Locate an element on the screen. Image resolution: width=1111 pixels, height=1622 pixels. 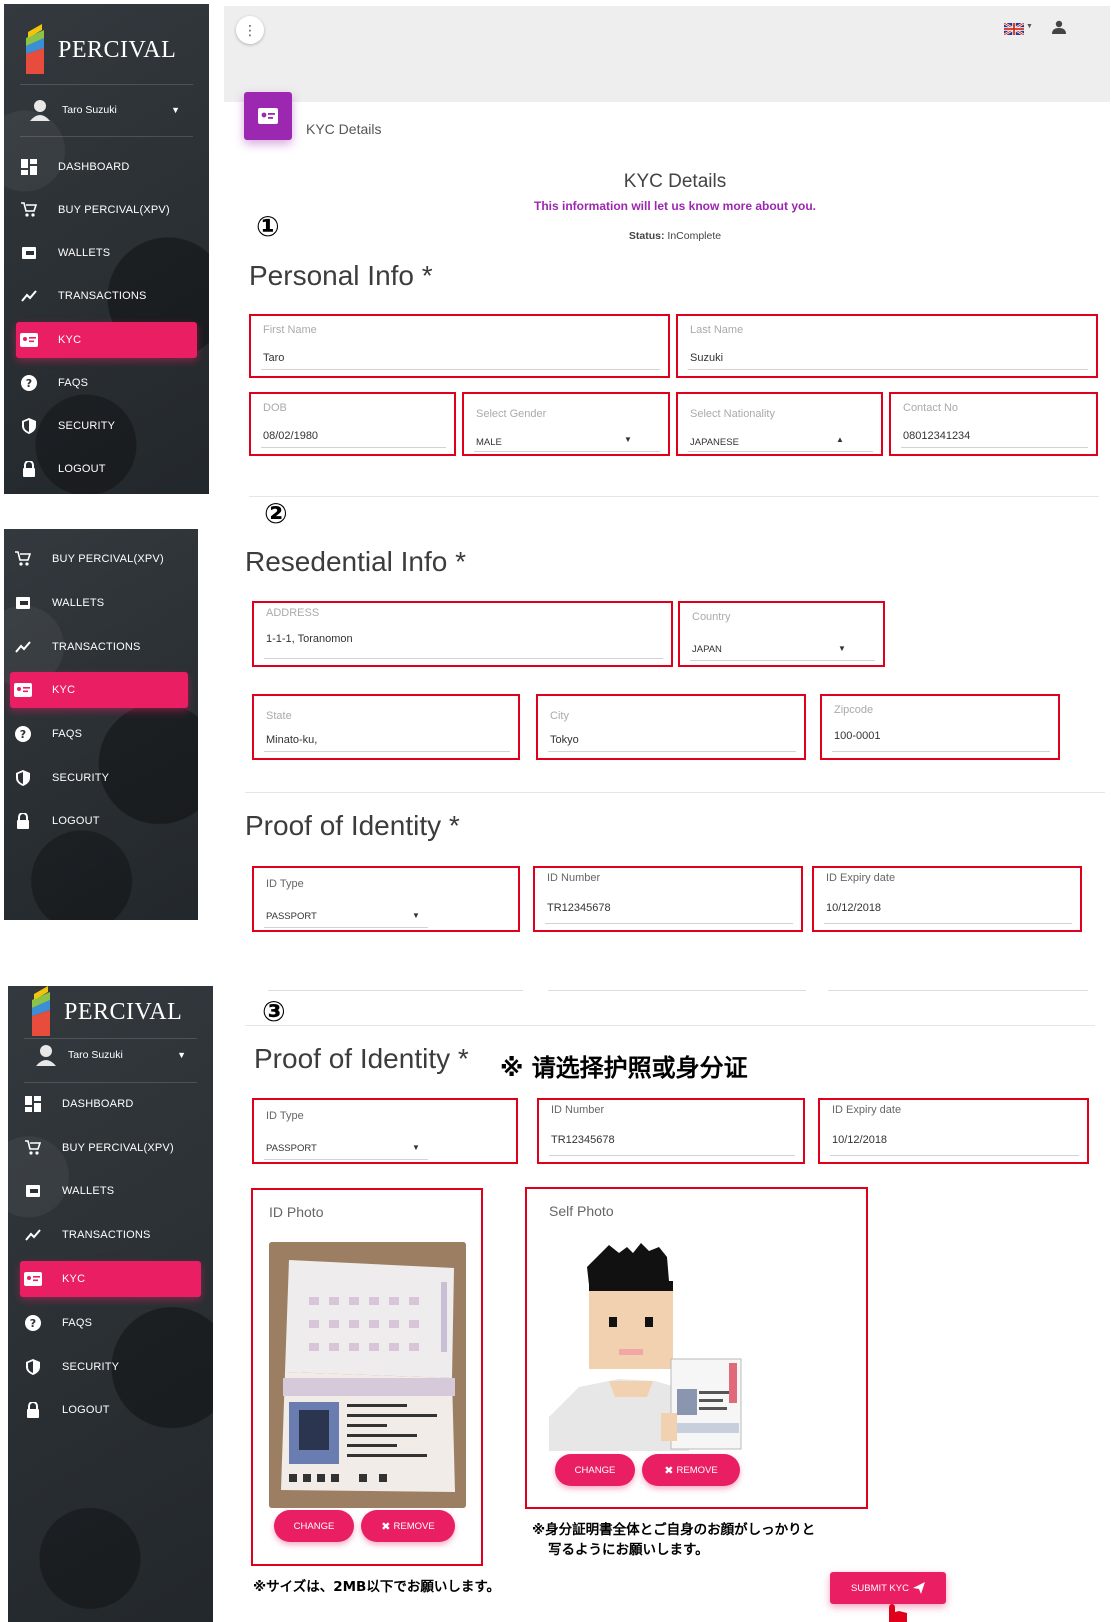
chevron-up-icon: ▲ is located at coordinates (840, 439).